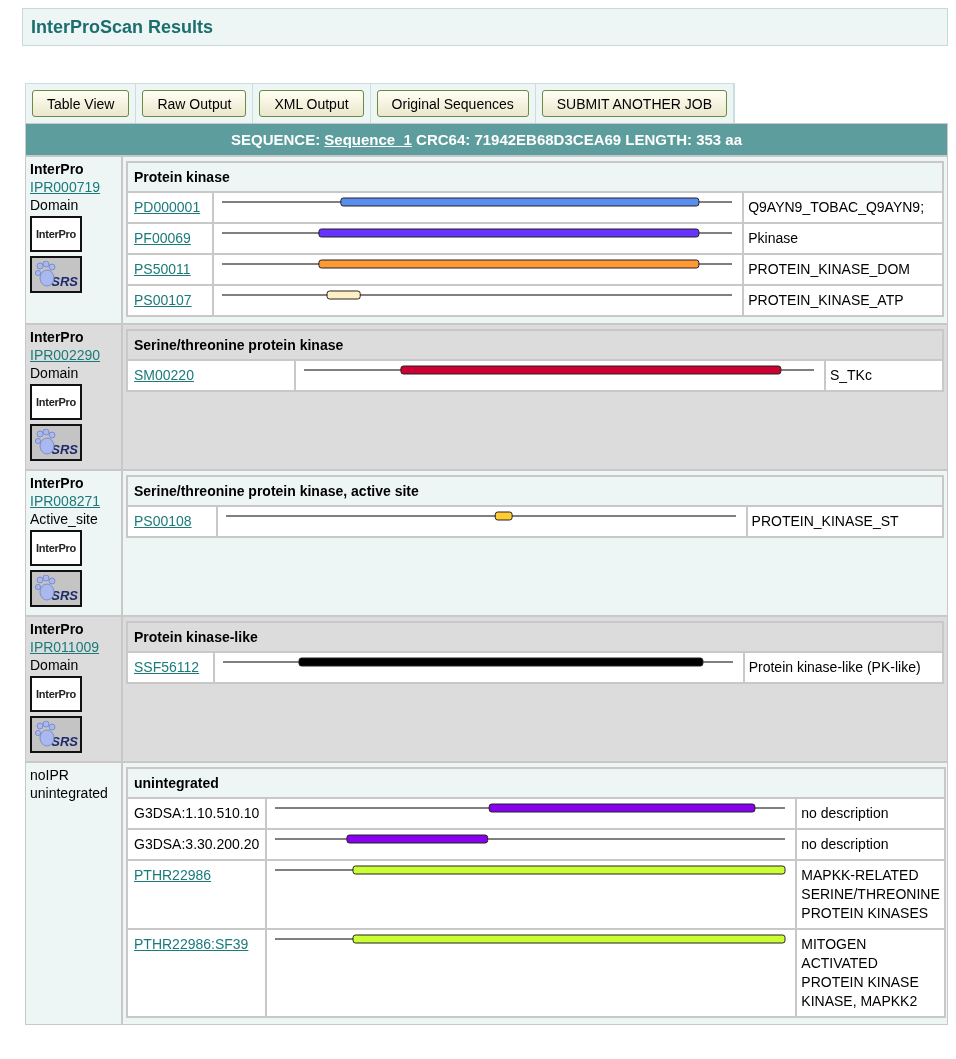  I want to click on group-title: unintegrated, so click(536, 783).